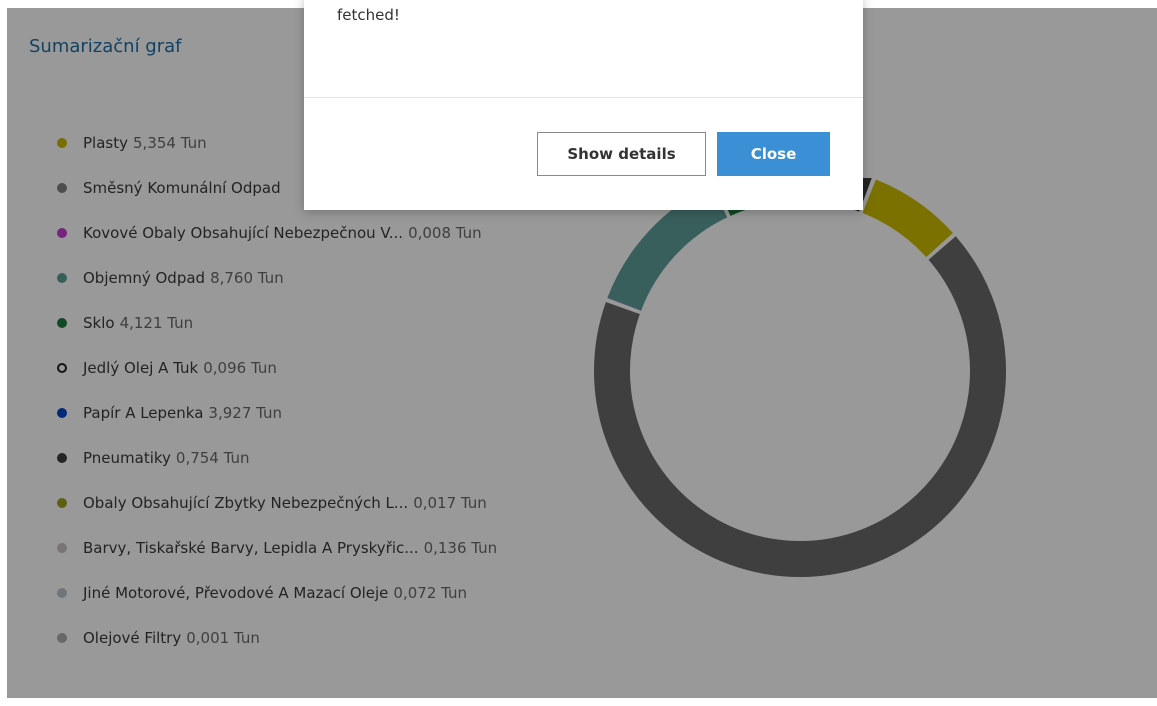 Image resolution: width=1157 pixels, height=706 pixels. I want to click on error-dialog: fetched! Show details Close, so click(583, 105).